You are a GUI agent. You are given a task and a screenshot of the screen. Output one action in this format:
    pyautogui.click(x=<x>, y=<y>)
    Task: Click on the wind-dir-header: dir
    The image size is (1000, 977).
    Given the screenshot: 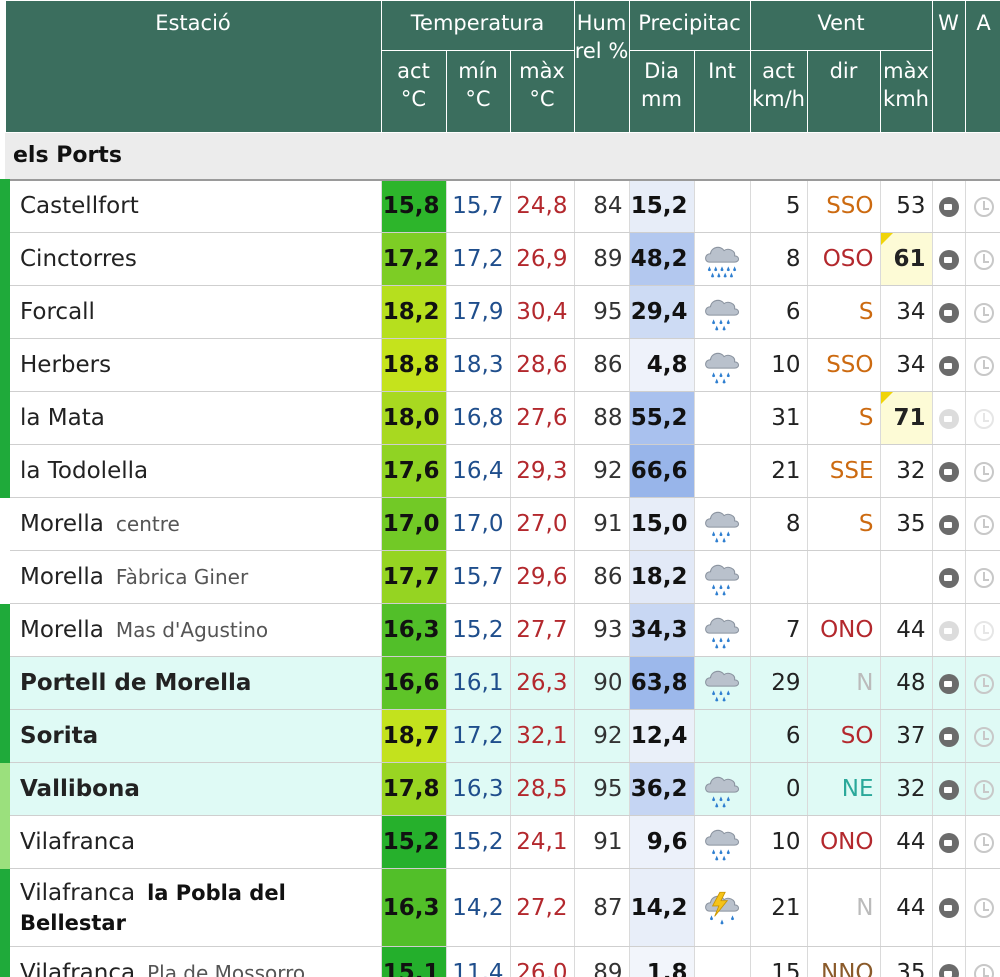 What is the action you would take?
    pyautogui.click(x=843, y=91)
    